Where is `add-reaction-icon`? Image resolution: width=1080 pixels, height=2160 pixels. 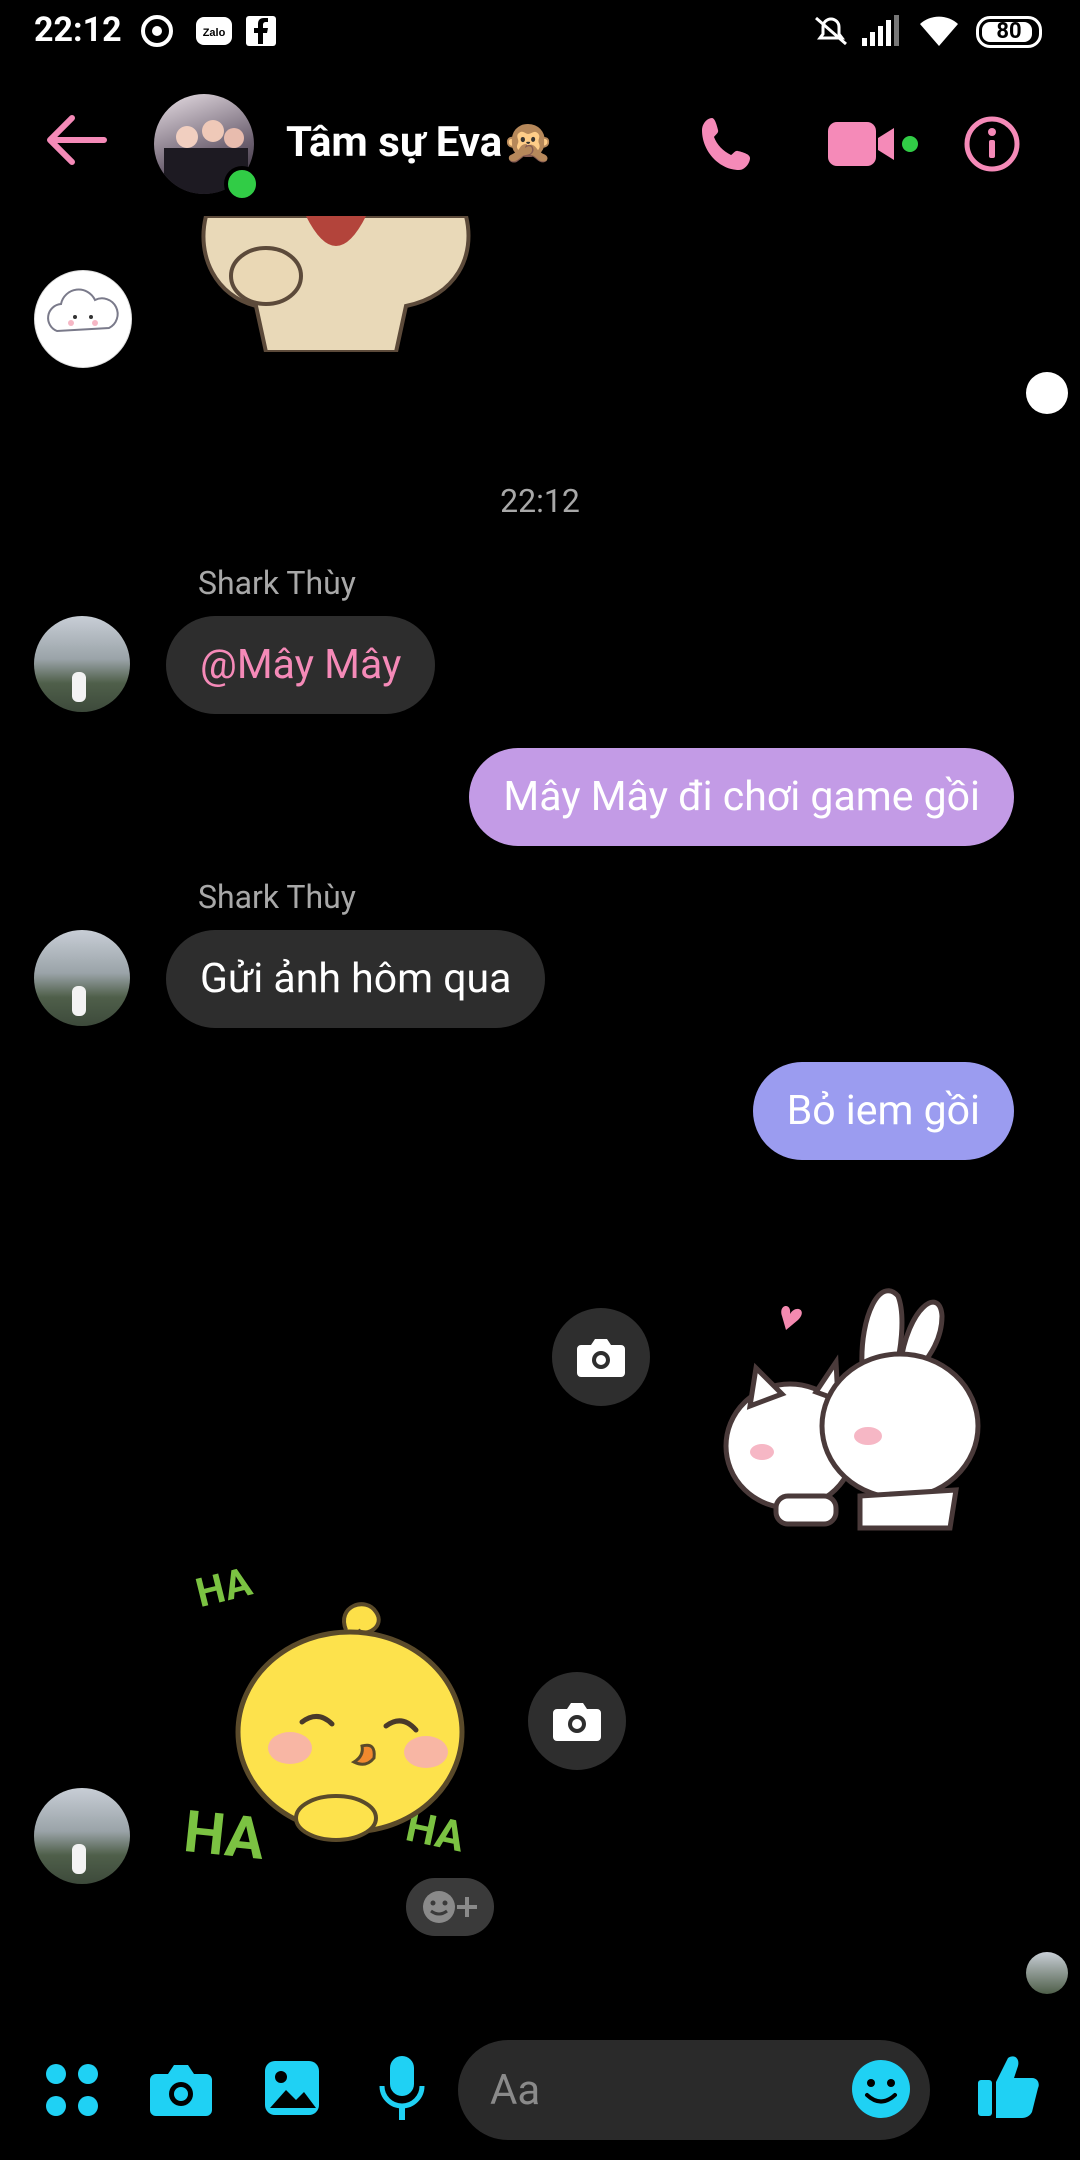
add-reaction-icon is located at coordinates (450, 1907).